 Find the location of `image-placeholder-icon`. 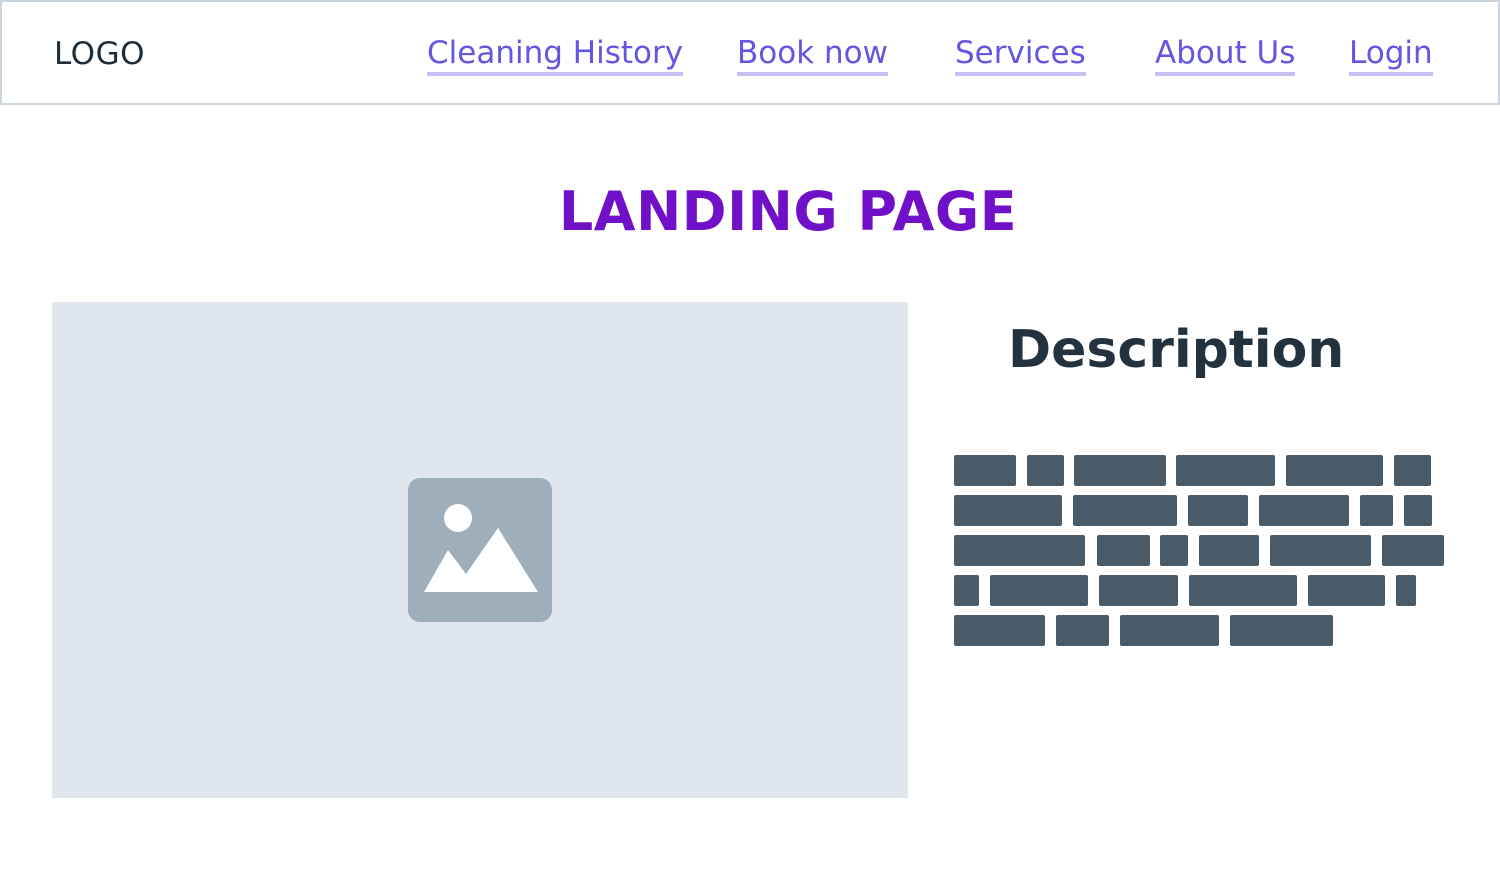

image-placeholder-icon is located at coordinates (480, 550).